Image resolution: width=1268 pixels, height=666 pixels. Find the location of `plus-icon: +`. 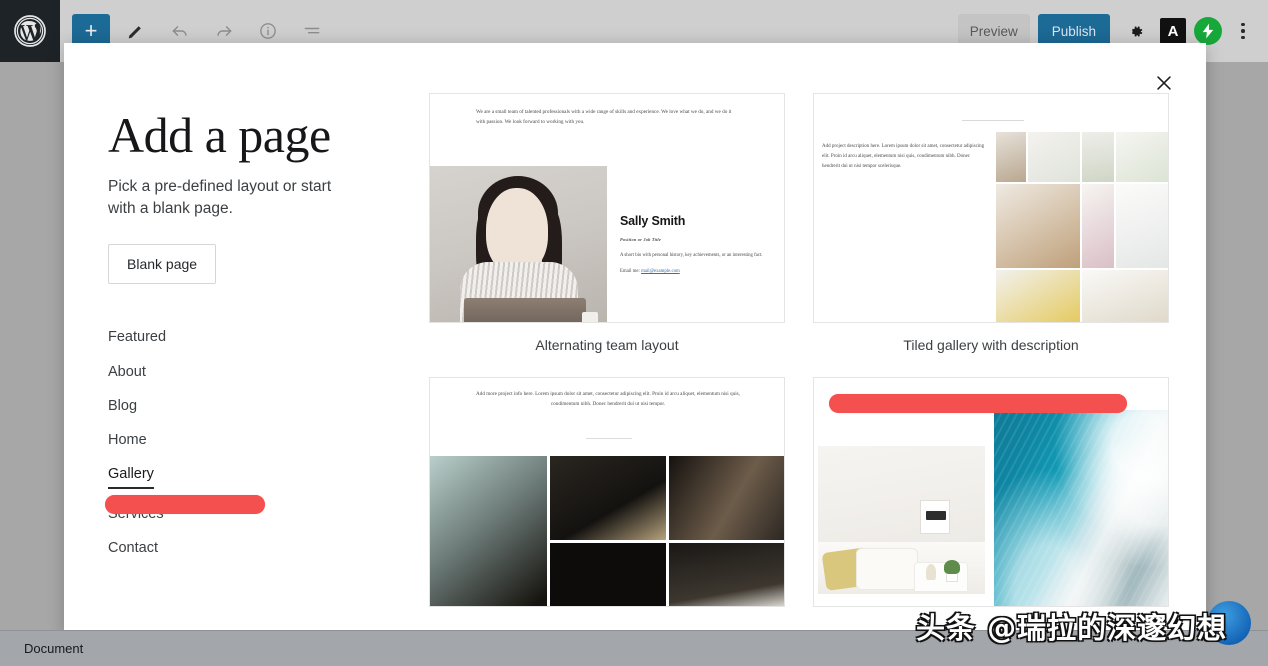

plus-icon: + is located at coordinates (91, 30).